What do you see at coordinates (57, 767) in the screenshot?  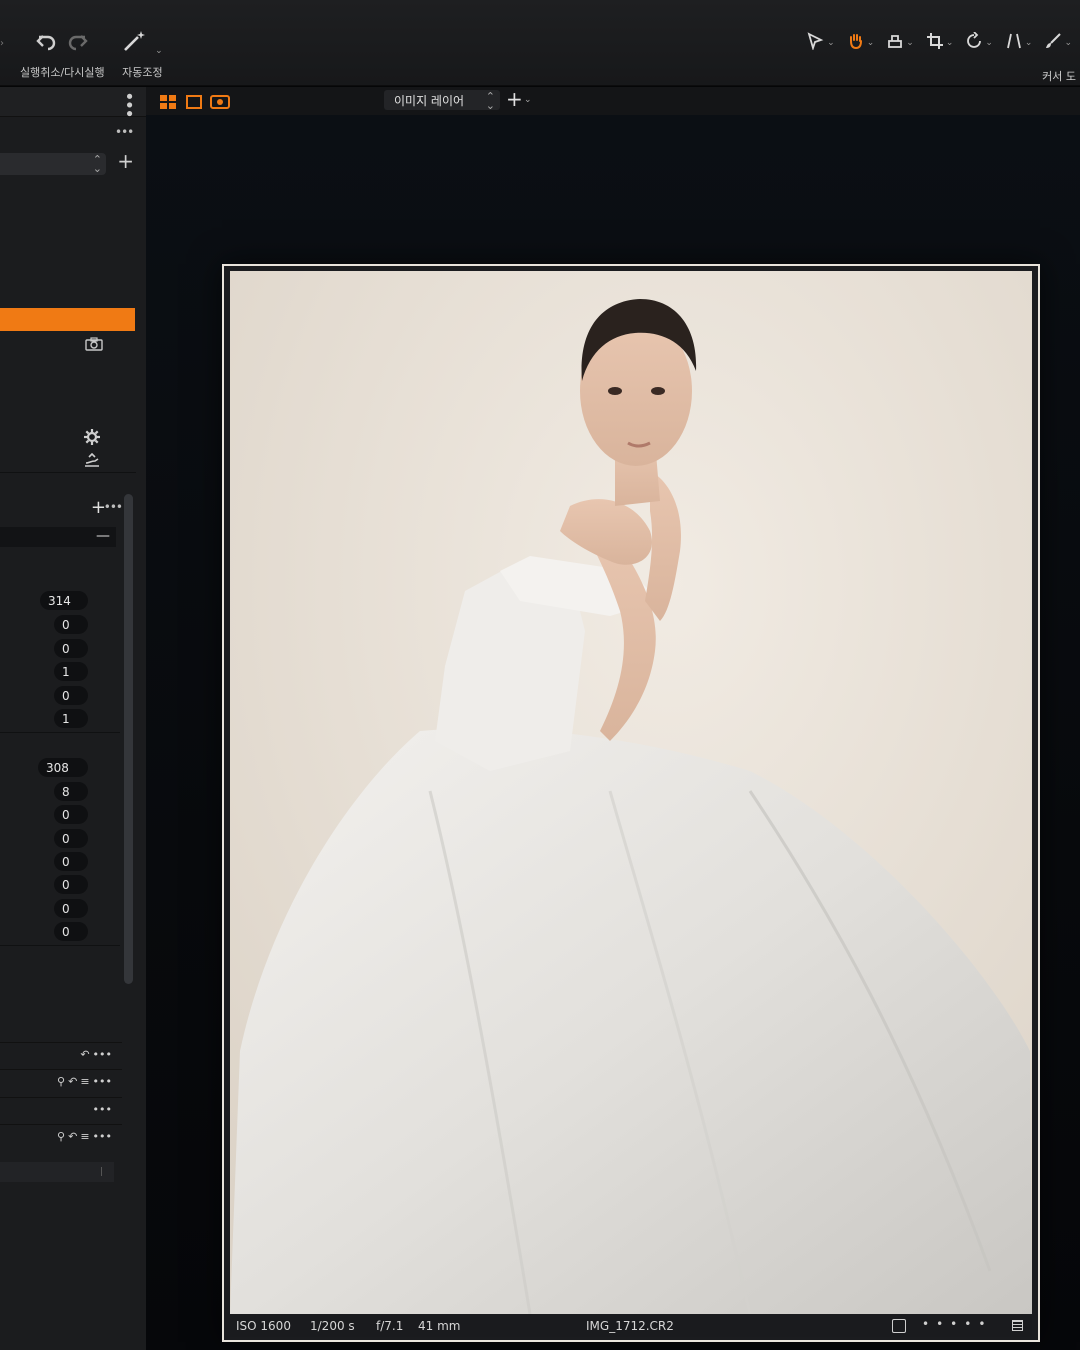 I see `value-text: 308` at bounding box center [57, 767].